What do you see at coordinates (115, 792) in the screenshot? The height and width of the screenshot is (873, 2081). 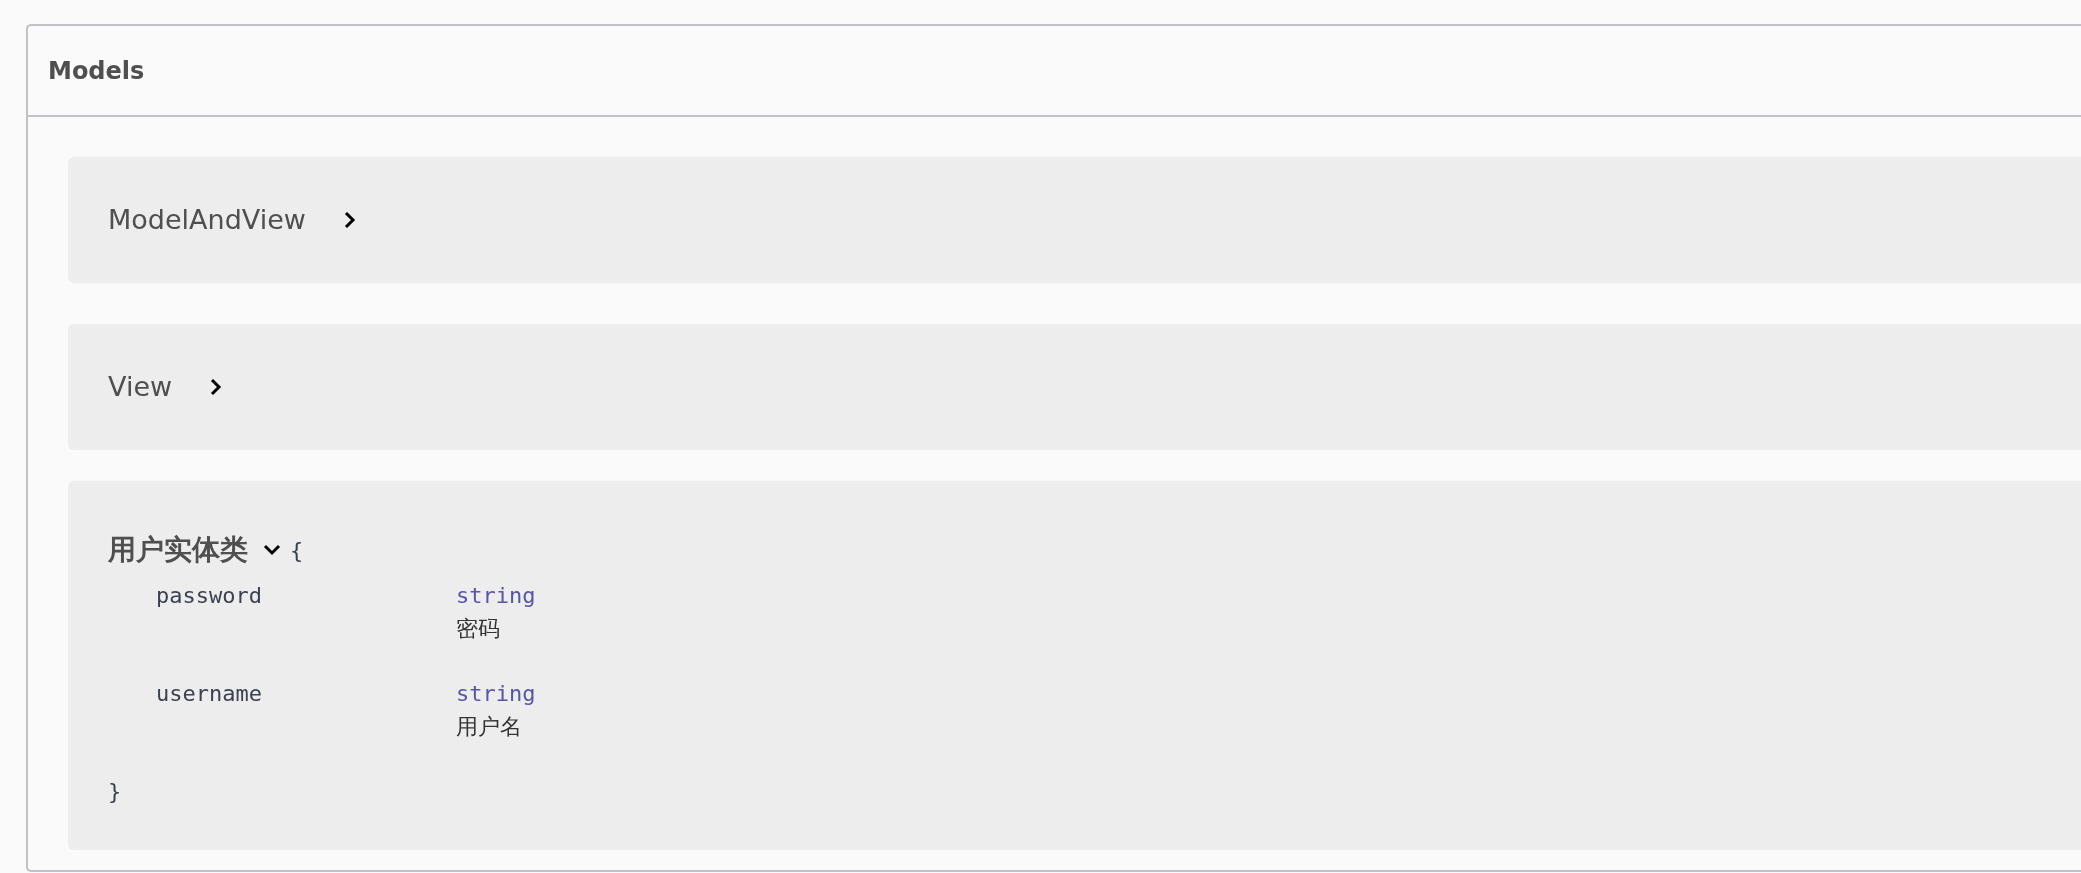 I see `brace: }` at bounding box center [115, 792].